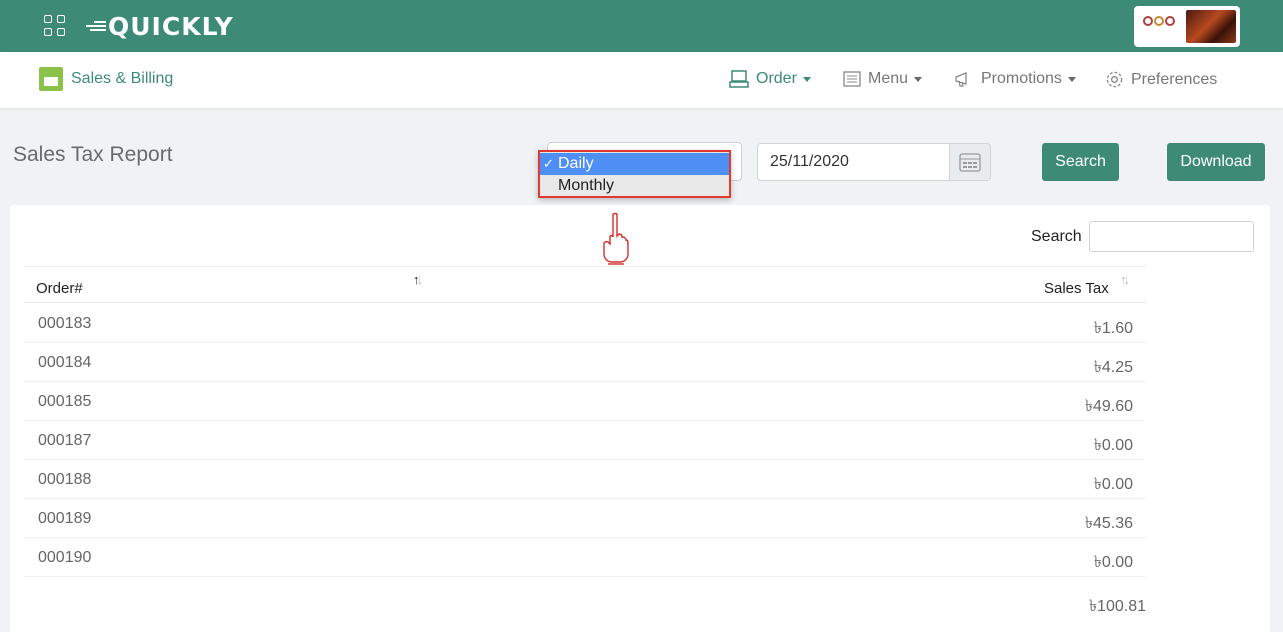  Describe the element at coordinates (853, 162) in the screenshot. I see `date-field: 25/11/2020` at that location.